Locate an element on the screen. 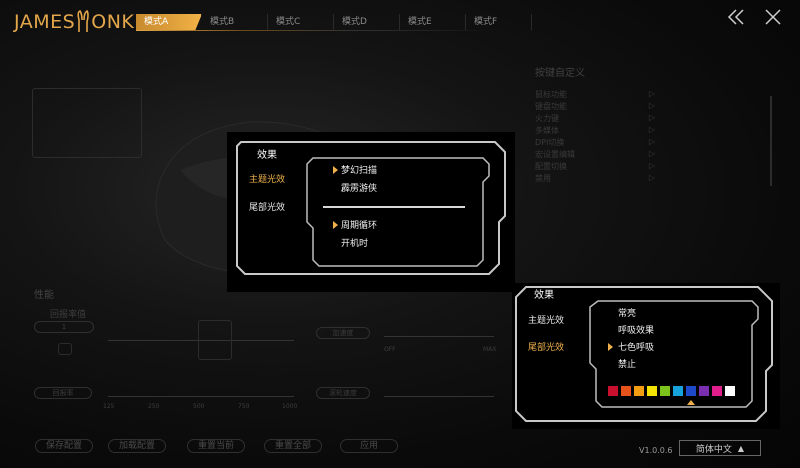 The image size is (800, 468). side-item: 禁用 ▷ is located at coordinates (595, 179).